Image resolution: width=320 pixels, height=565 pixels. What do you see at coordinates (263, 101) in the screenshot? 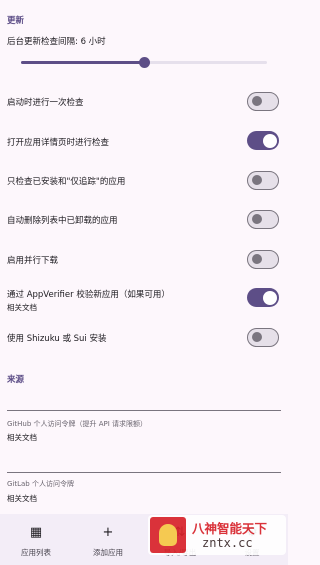
I see `toggle-check-on-startup` at bounding box center [263, 101].